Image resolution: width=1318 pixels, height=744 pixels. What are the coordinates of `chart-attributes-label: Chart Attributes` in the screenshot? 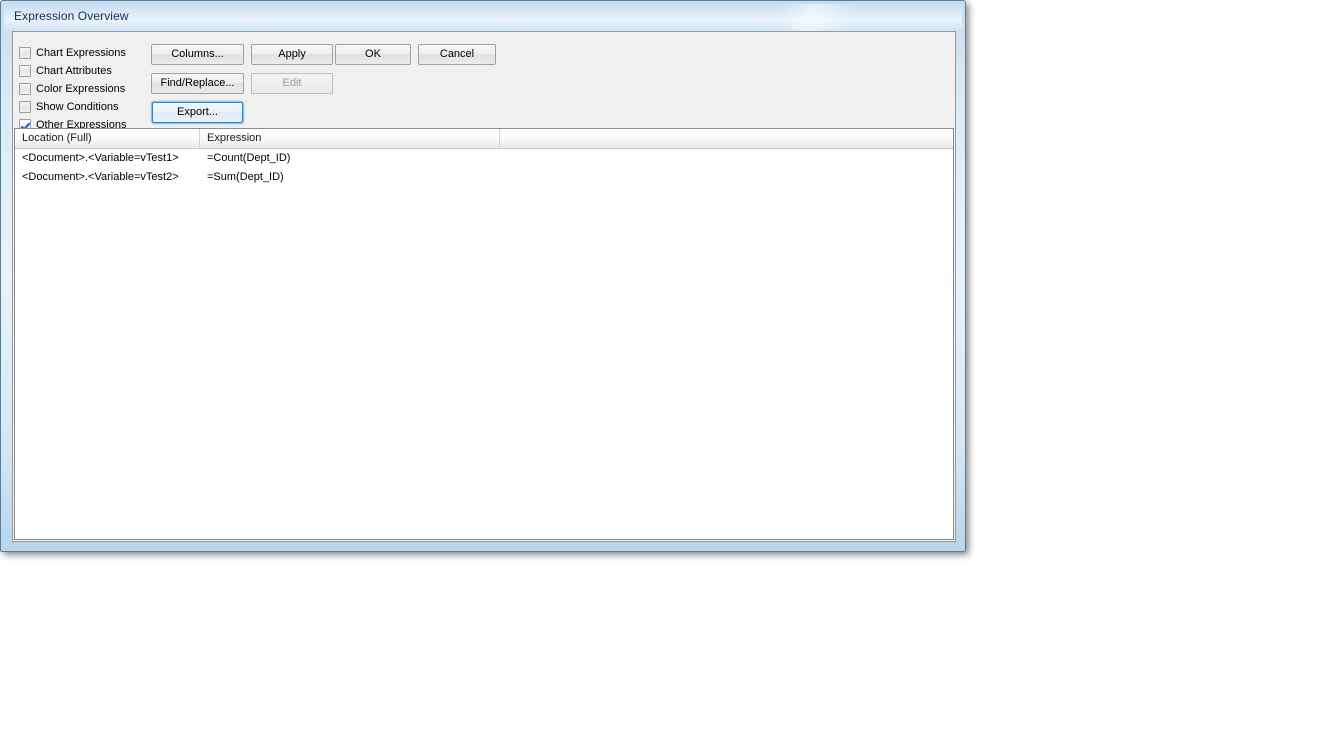 It's located at (74, 71).